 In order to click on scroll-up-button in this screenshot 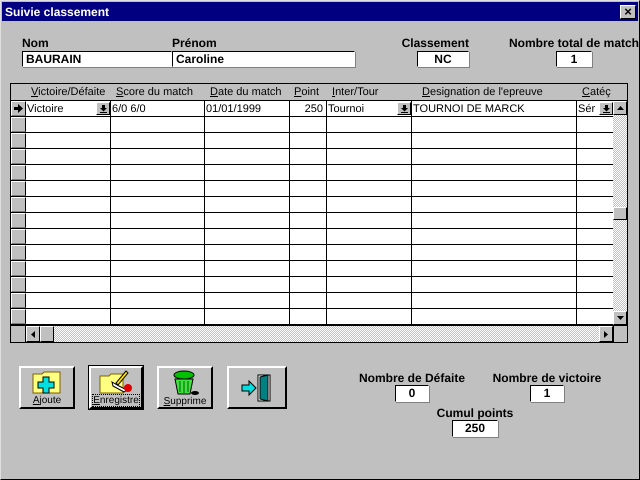, I will do `click(620, 108)`.